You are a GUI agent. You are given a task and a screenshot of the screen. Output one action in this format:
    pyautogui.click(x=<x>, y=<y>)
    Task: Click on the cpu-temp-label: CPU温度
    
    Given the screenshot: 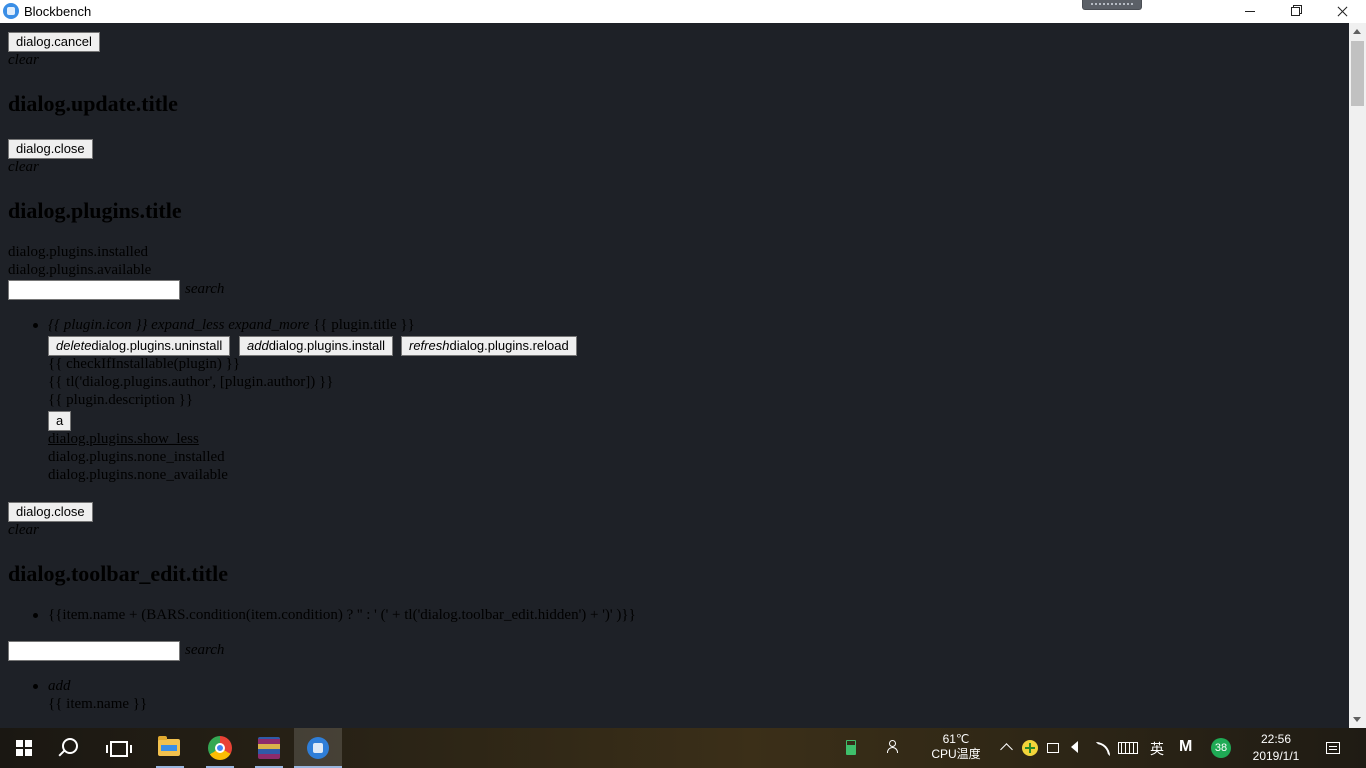 What is the action you would take?
    pyautogui.click(x=956, y=754)
    